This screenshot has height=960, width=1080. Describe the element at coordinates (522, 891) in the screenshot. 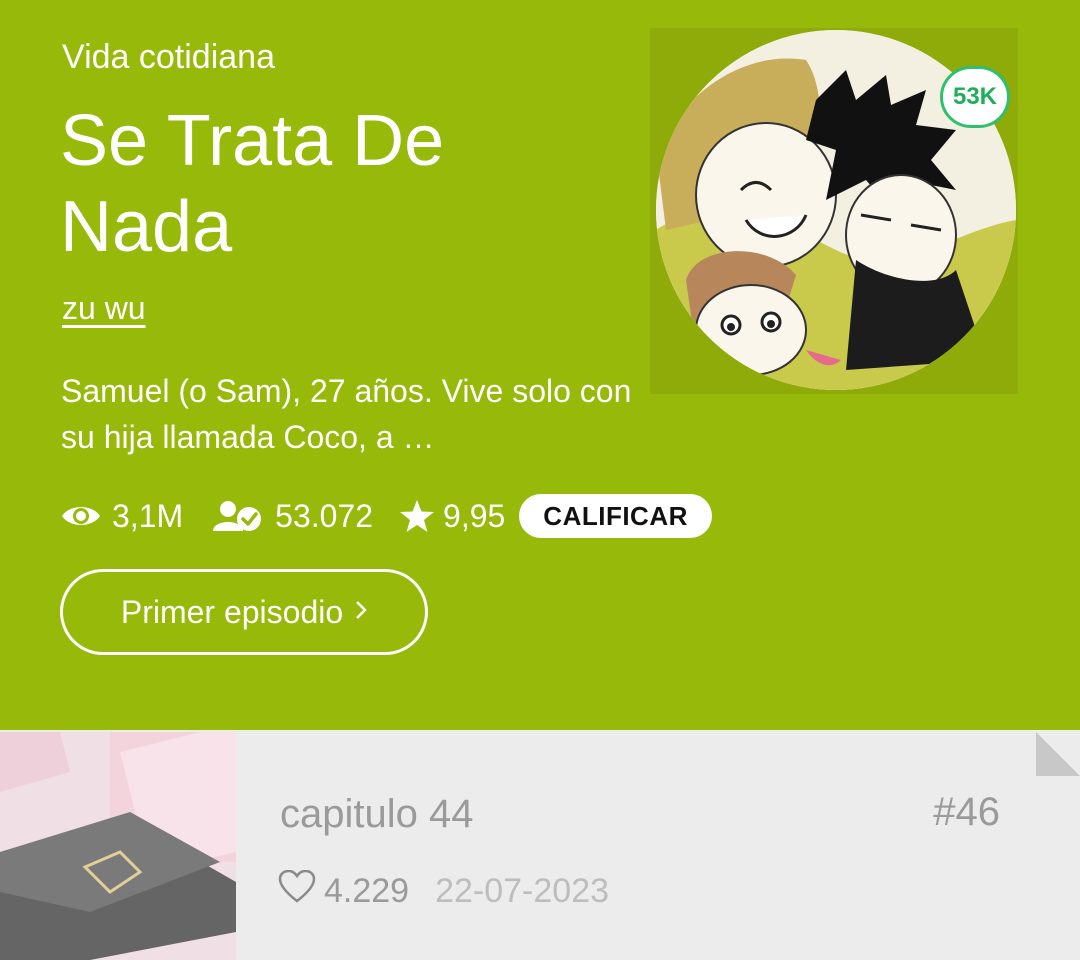

I see `episode-date: 22-07-2023` at that location.